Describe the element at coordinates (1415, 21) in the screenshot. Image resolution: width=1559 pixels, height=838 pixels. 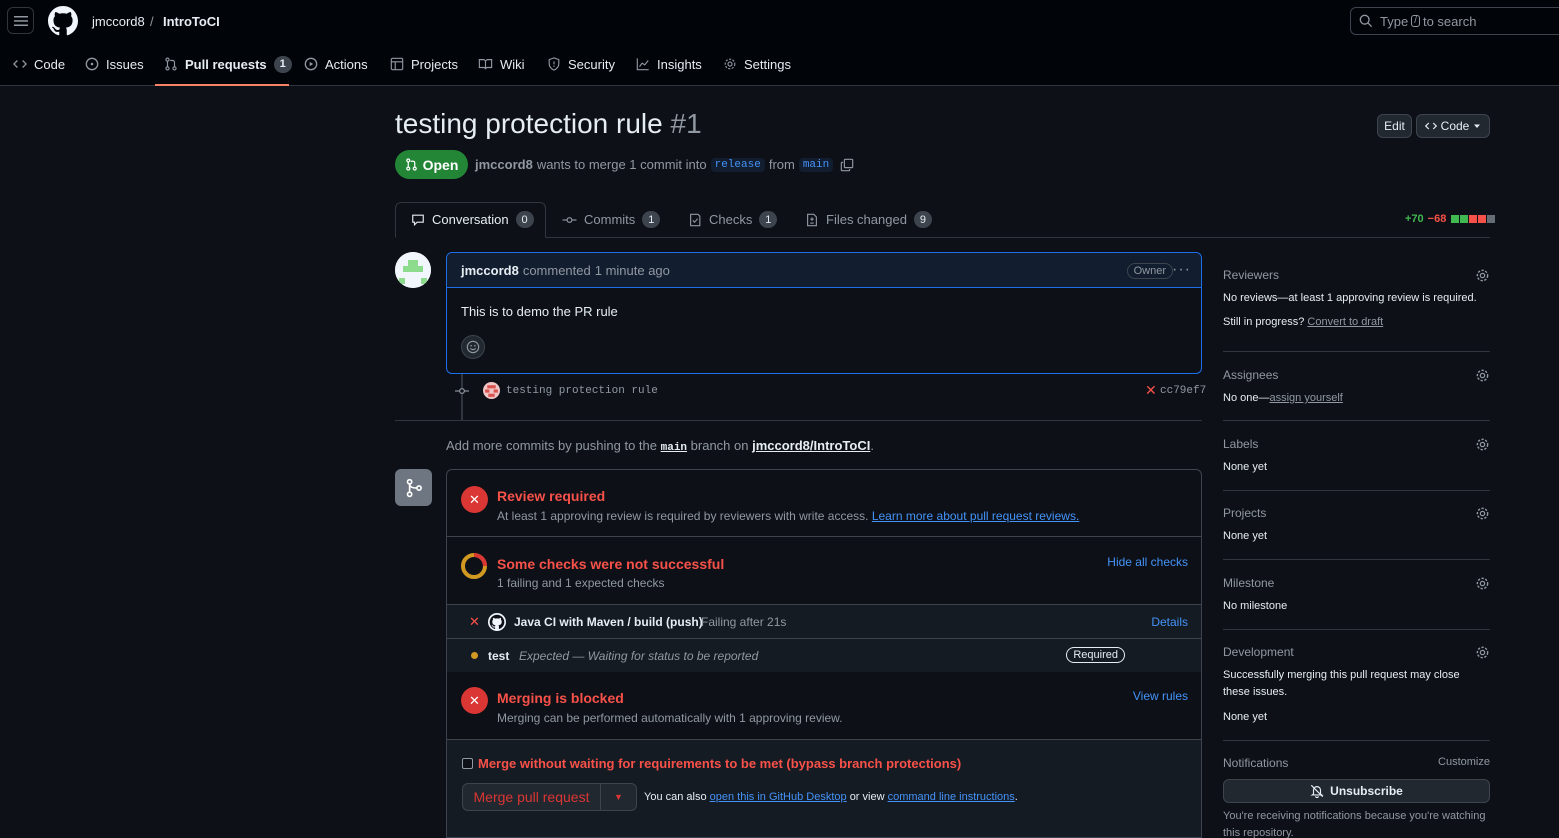
I see `search-shortcut-key: /` at that location.